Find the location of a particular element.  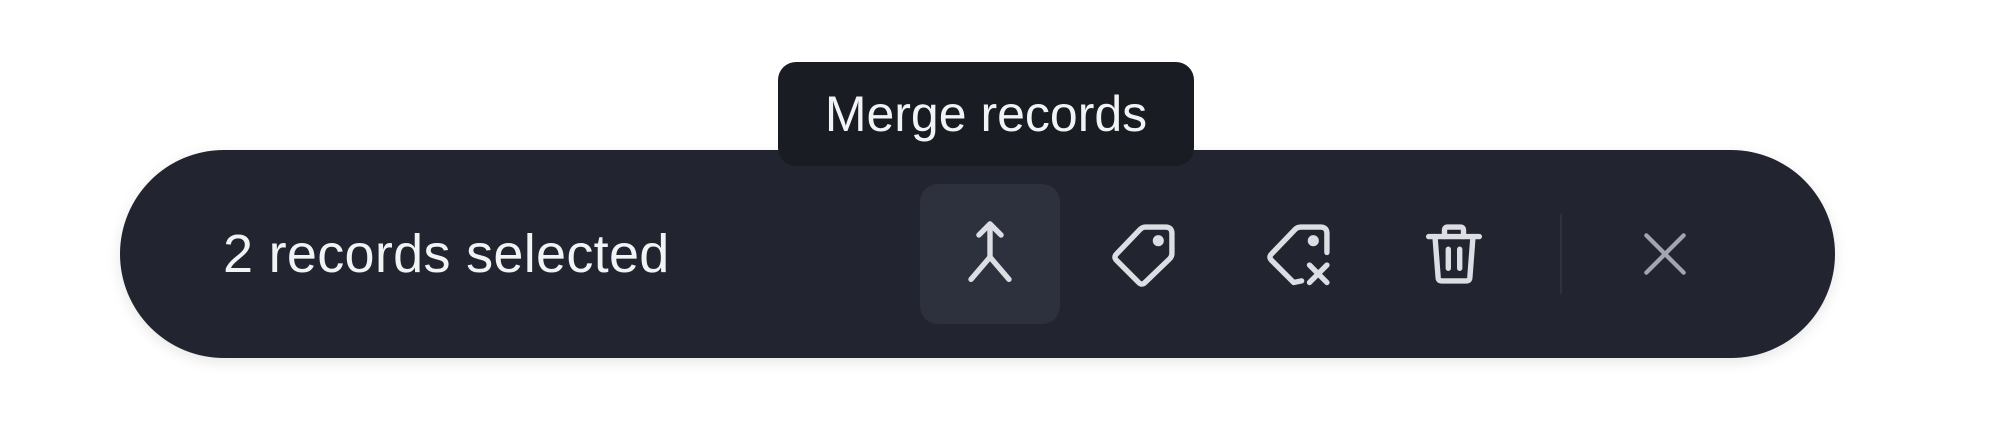

tag-remove-icon is located at coordinates (1298, 255).